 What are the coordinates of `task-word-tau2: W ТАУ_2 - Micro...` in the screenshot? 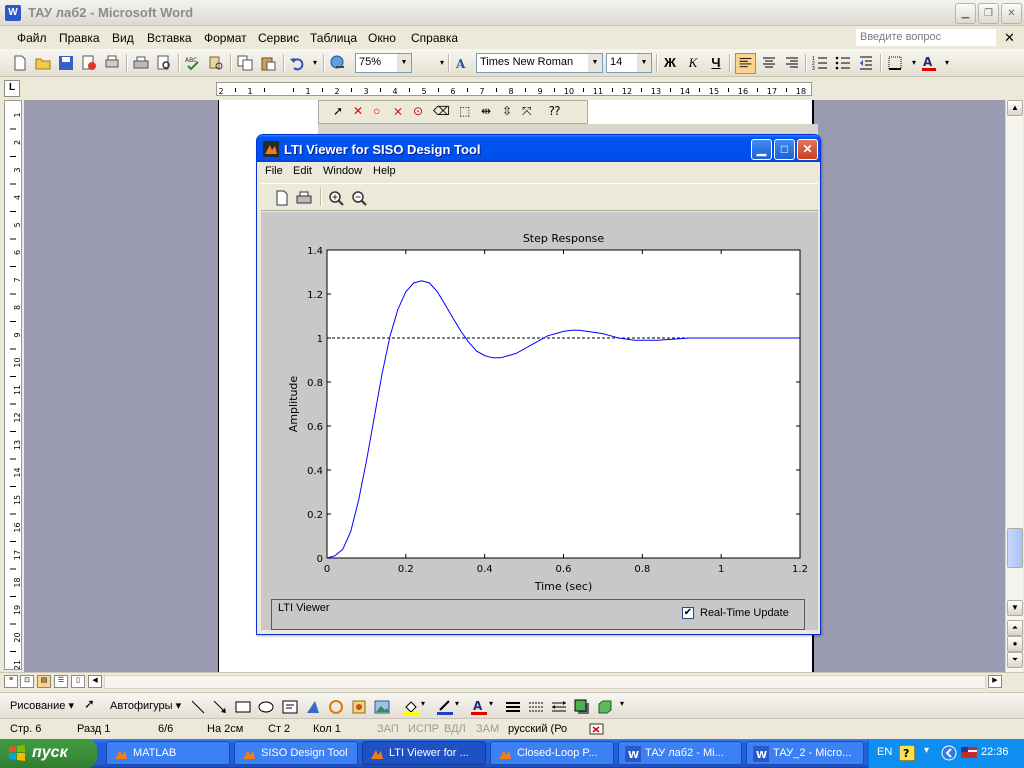 It's located at (805, 753).